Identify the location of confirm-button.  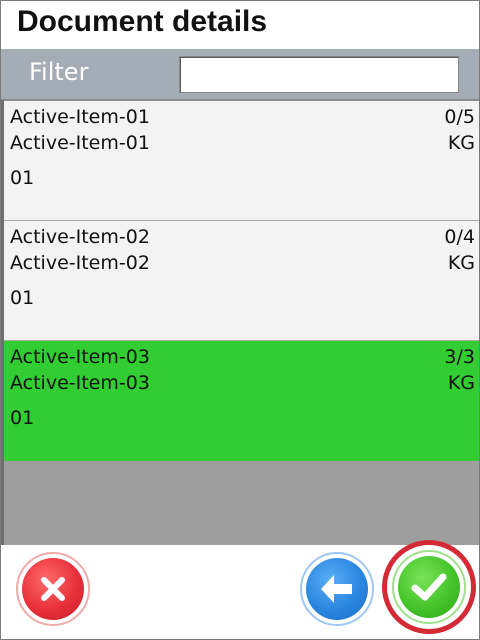
(429, 587).